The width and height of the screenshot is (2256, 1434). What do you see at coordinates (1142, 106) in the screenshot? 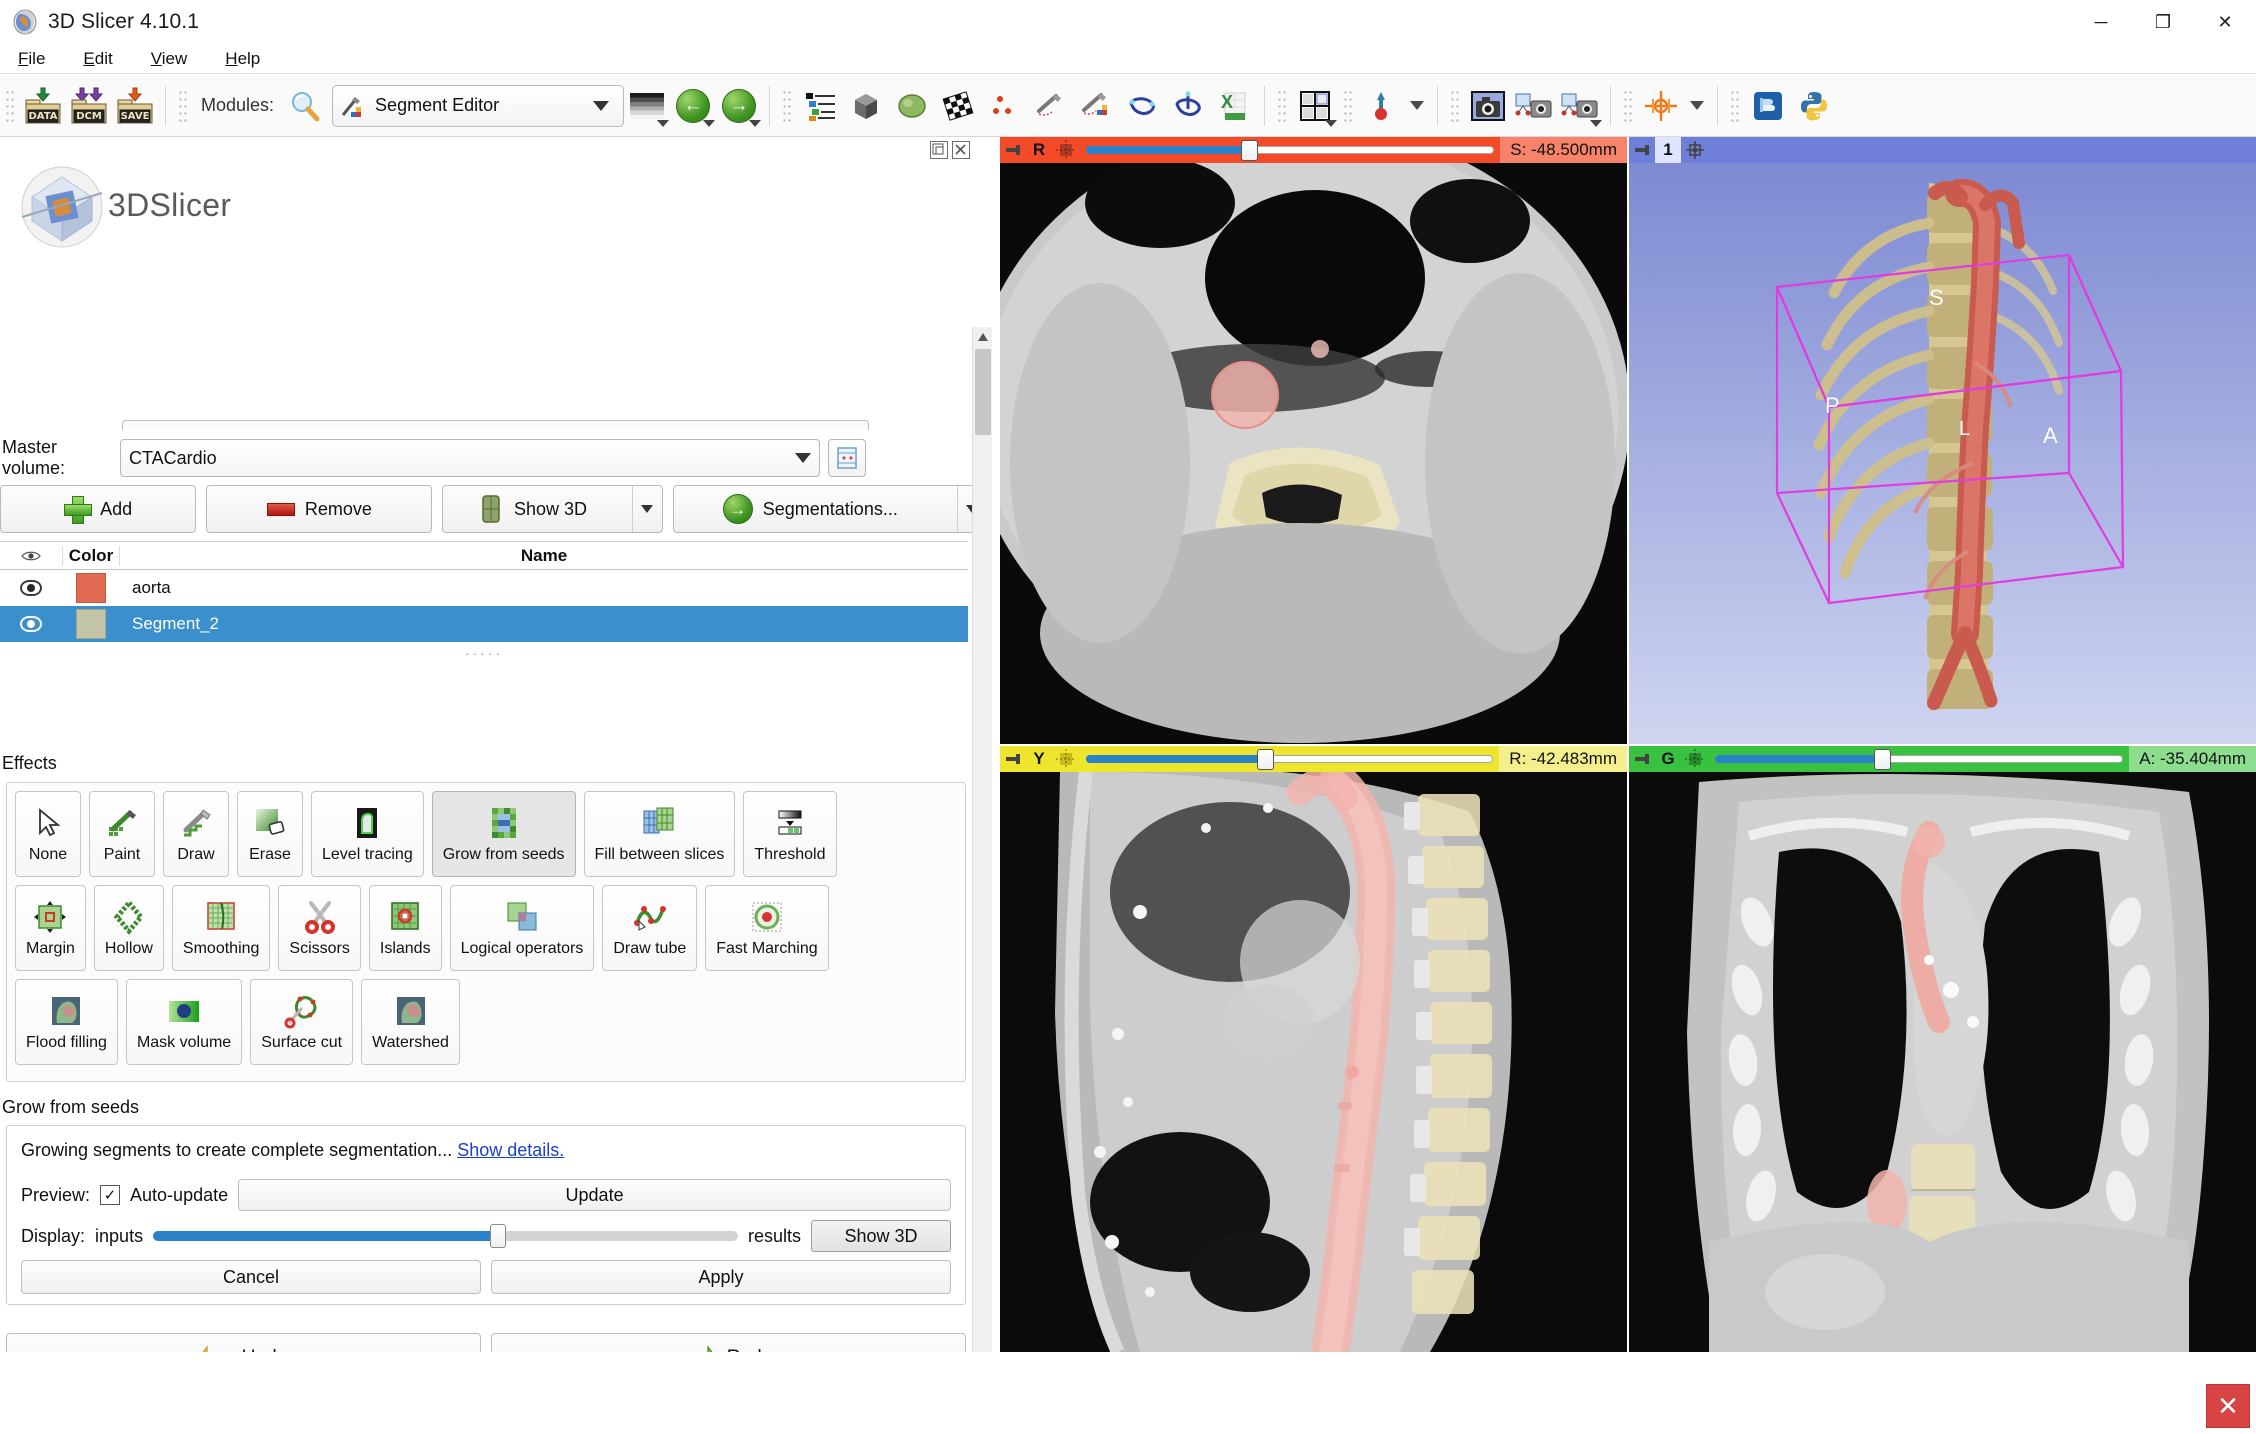
I see `markups-closedcurve-button` at bounding box center [1142, 106].